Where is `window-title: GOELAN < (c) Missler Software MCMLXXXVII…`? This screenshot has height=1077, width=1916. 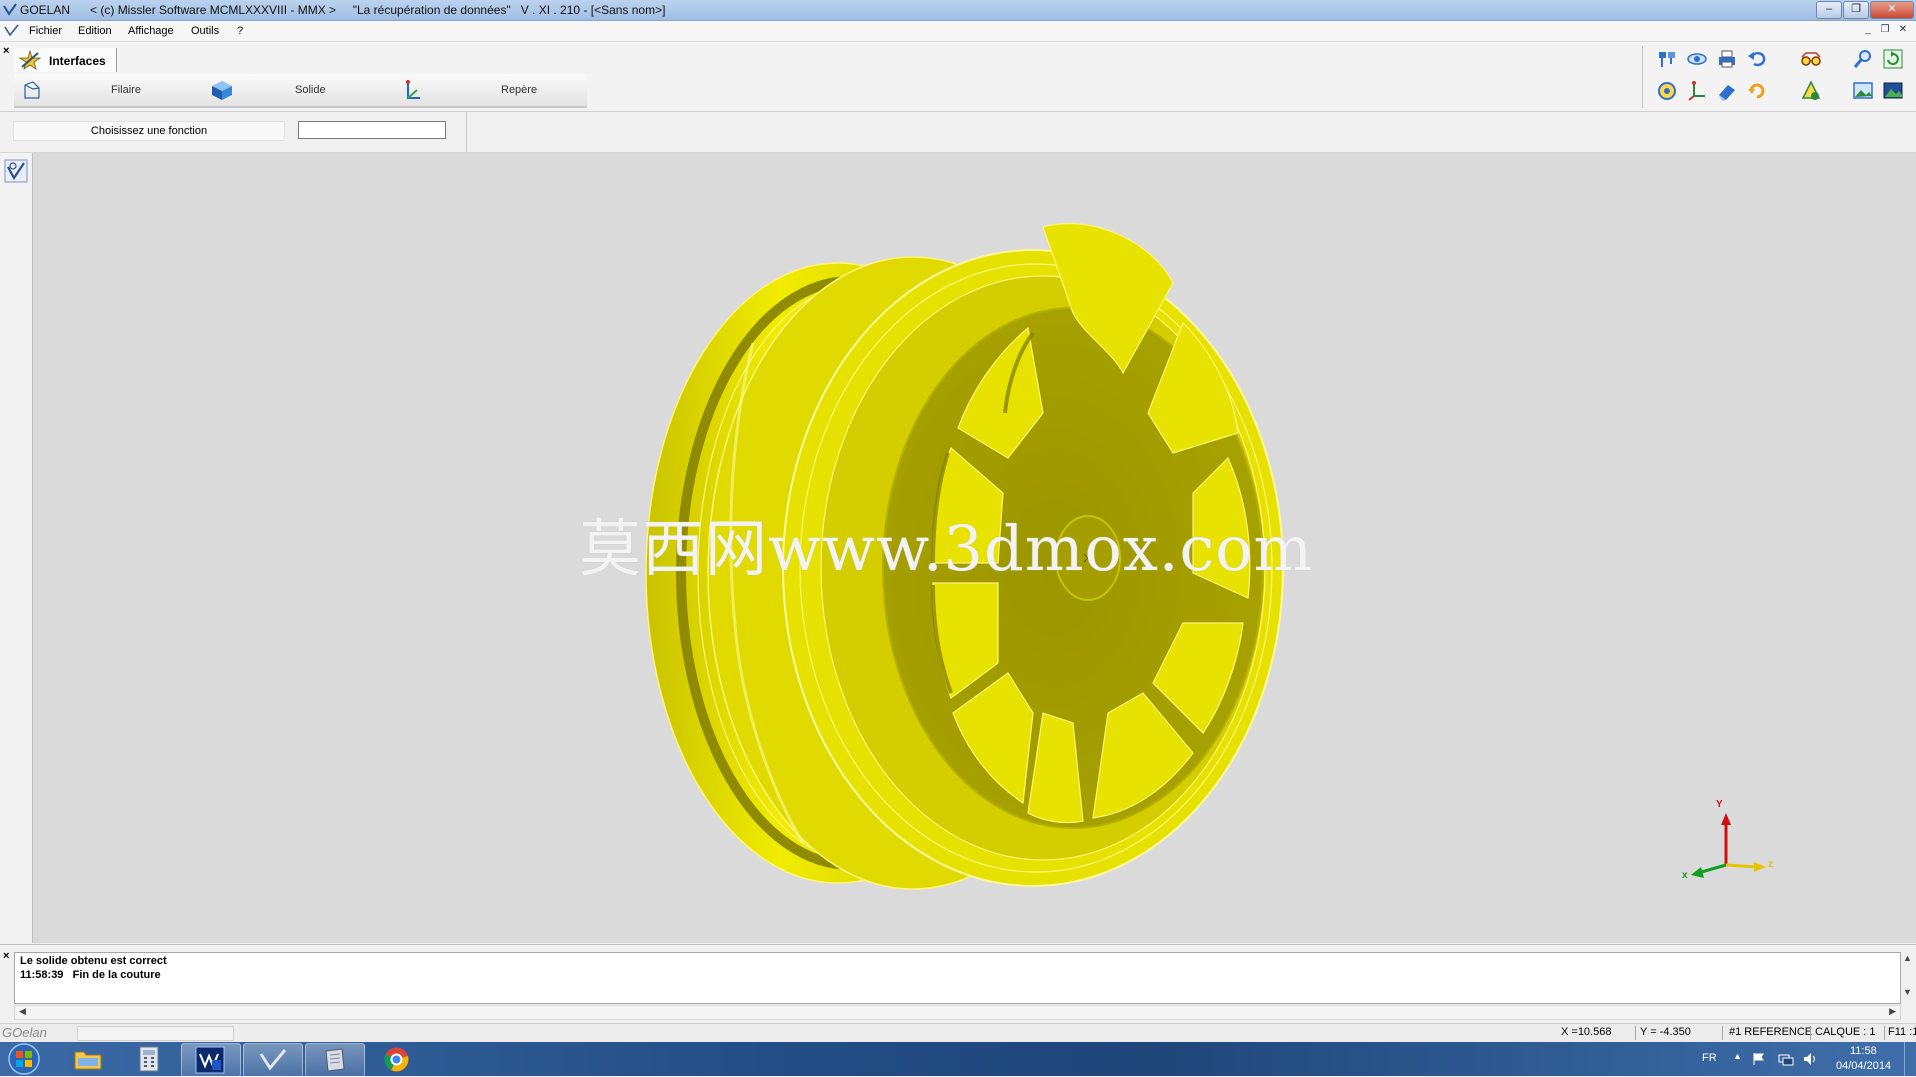
window-title: GOELAN < (c) Missler Software MCMLXXXVII… is located at coordinates (343, 10).